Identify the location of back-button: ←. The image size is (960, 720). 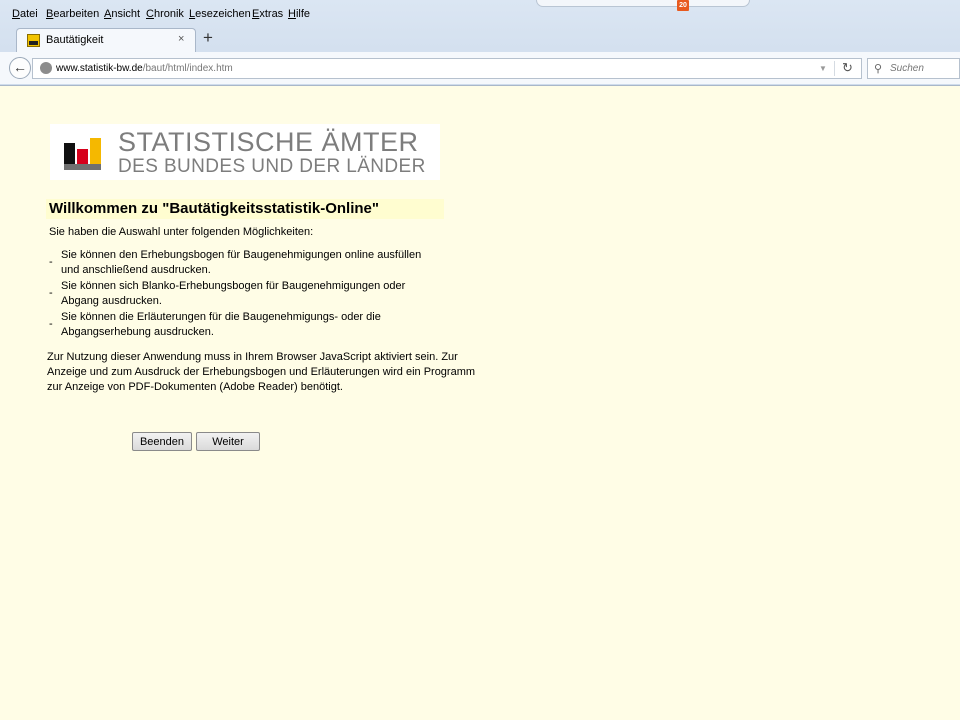
(20, 68).